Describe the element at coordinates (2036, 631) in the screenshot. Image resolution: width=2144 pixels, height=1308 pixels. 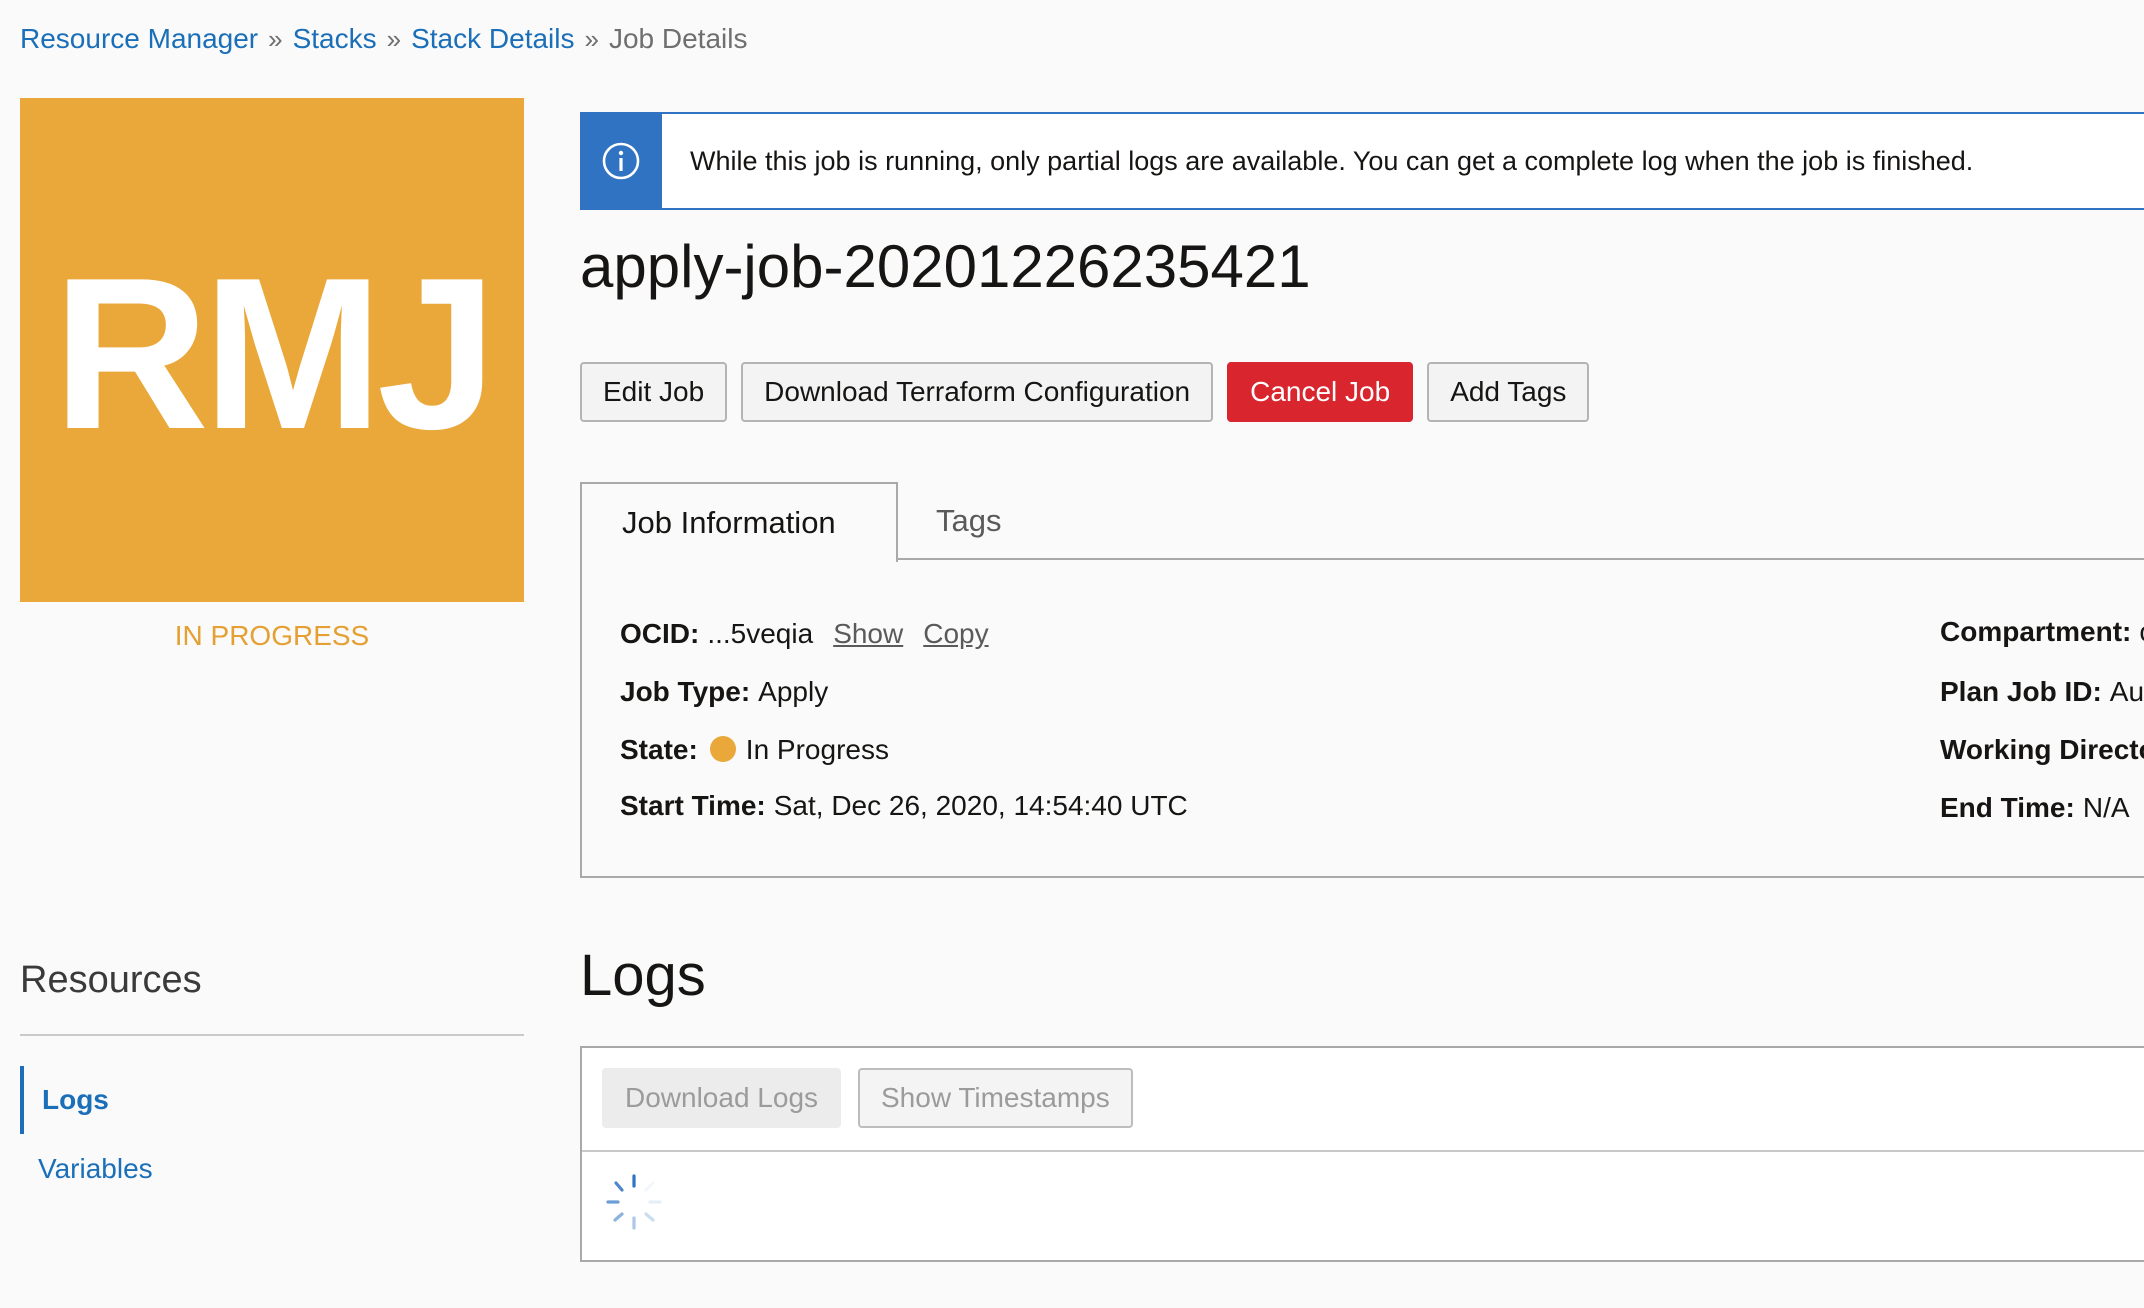
I see `compartment-label: Compartment:` at that location.